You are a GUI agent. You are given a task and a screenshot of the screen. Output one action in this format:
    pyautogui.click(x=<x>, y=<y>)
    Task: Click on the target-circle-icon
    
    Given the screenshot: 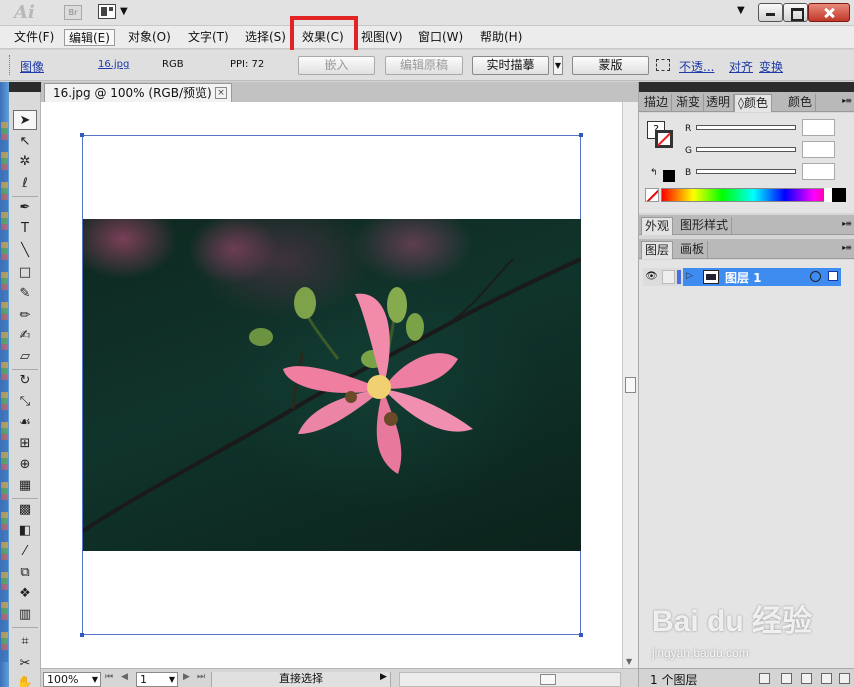 What is the action you would take?
    pyautogui.click(x=815, y=276)
    